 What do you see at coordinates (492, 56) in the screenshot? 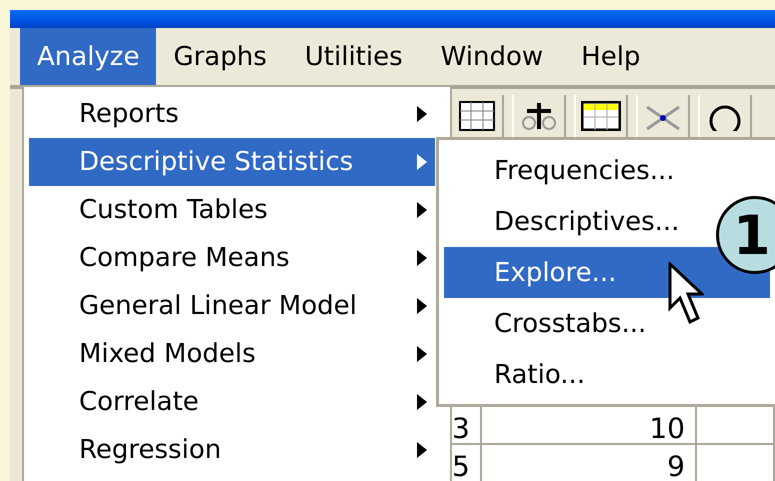
I see `menu-bar-item: Window` at bounding box center [492, 56].